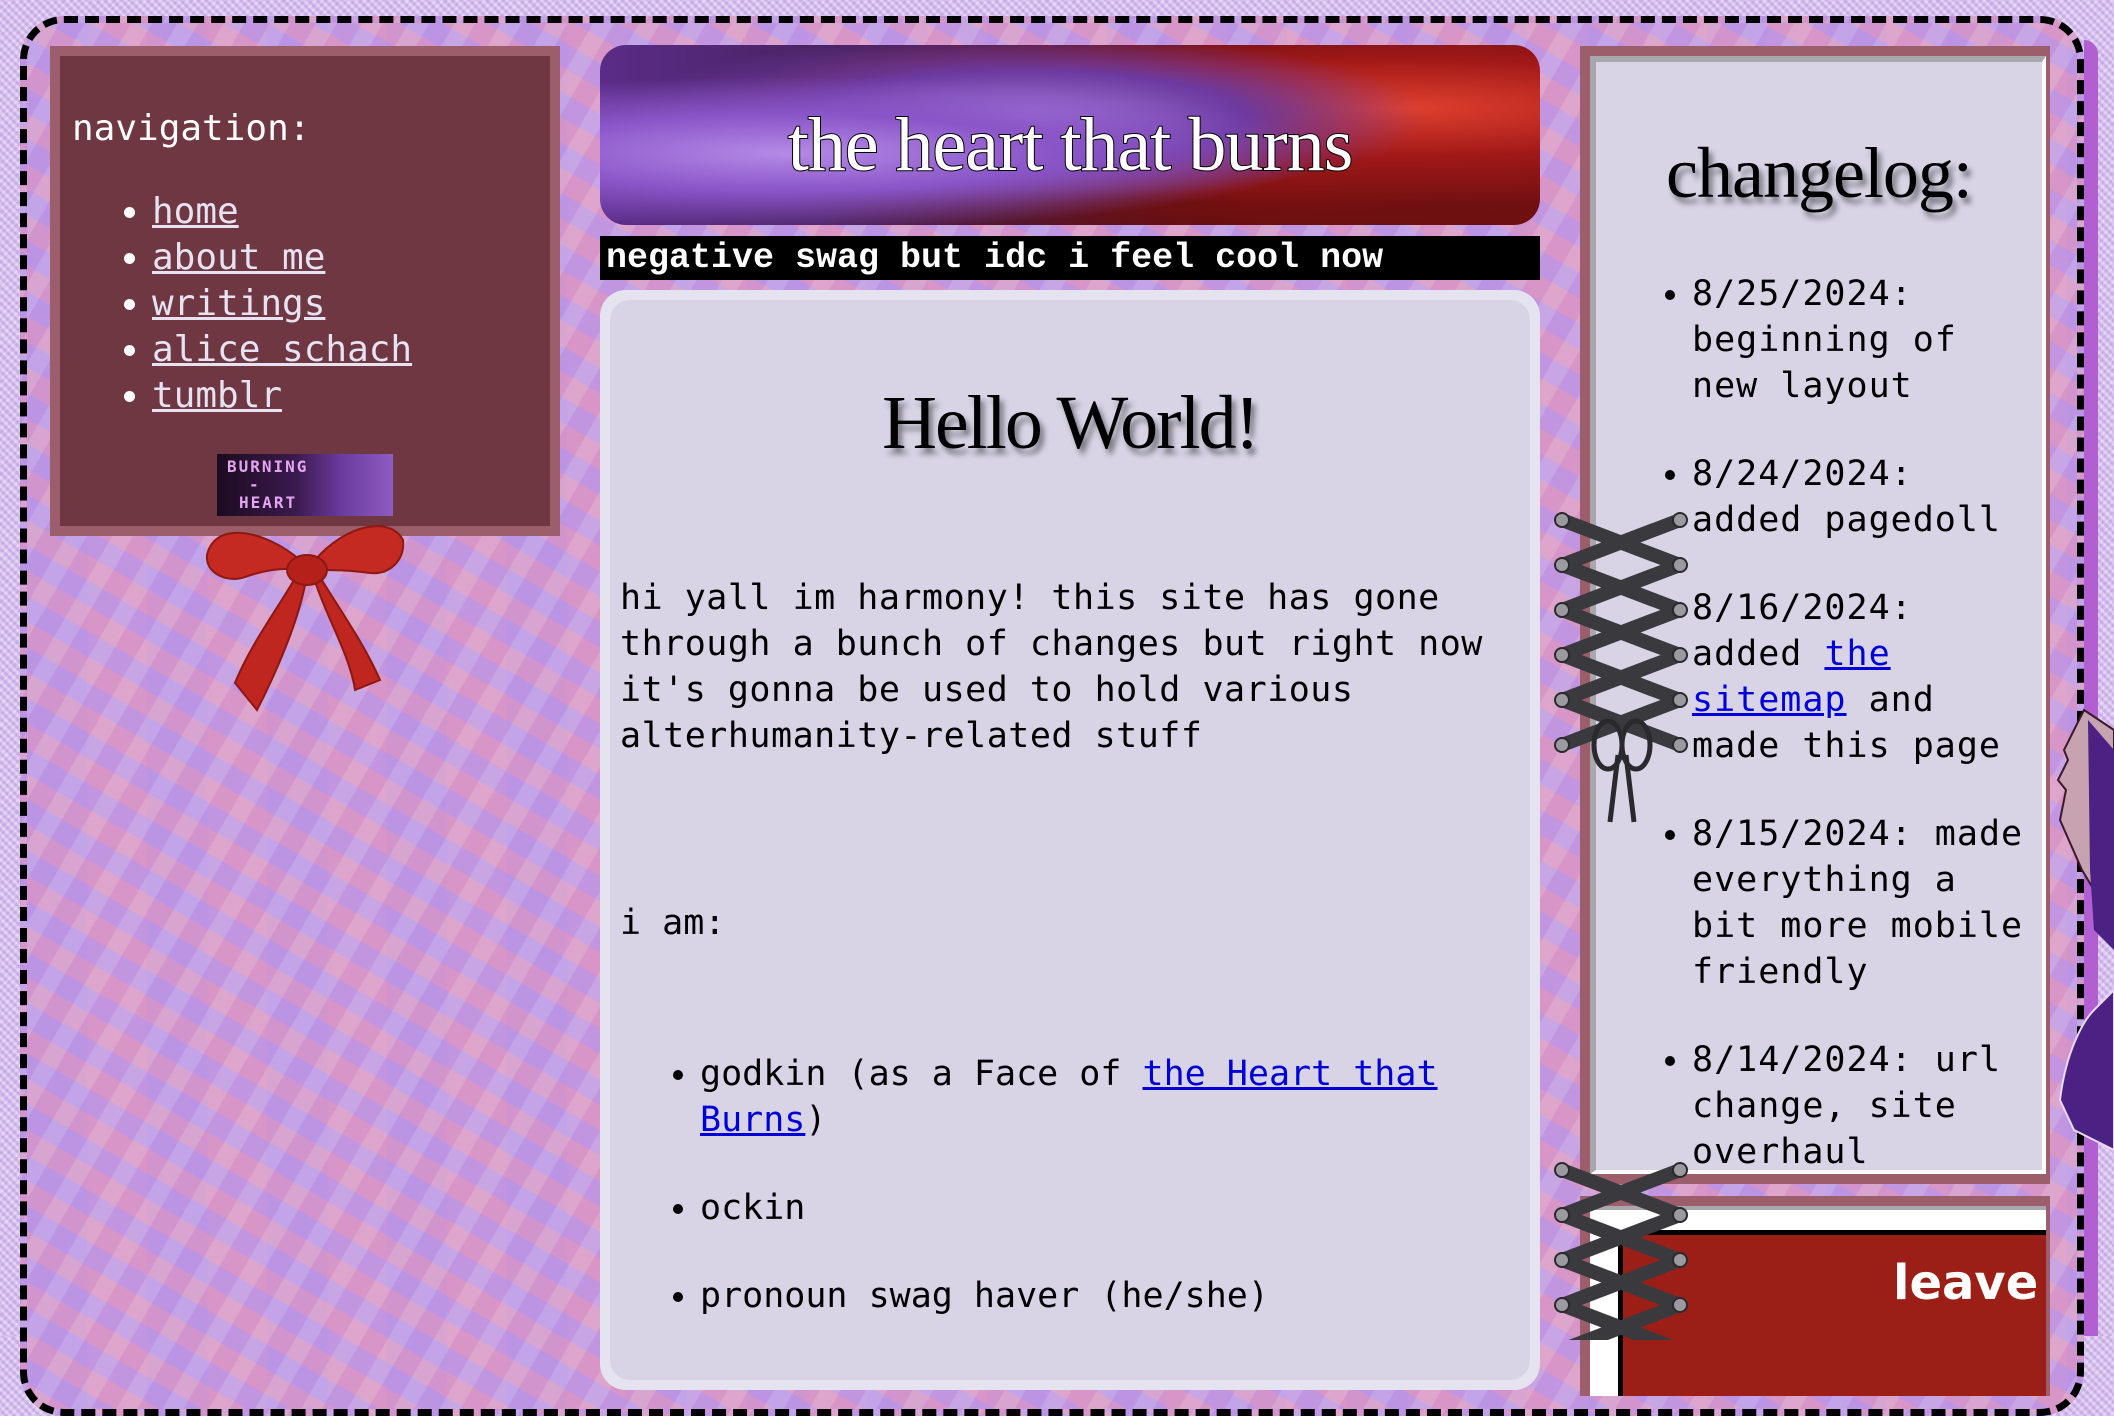  I want to click on pagedoll-figure, so click(2084, 930).